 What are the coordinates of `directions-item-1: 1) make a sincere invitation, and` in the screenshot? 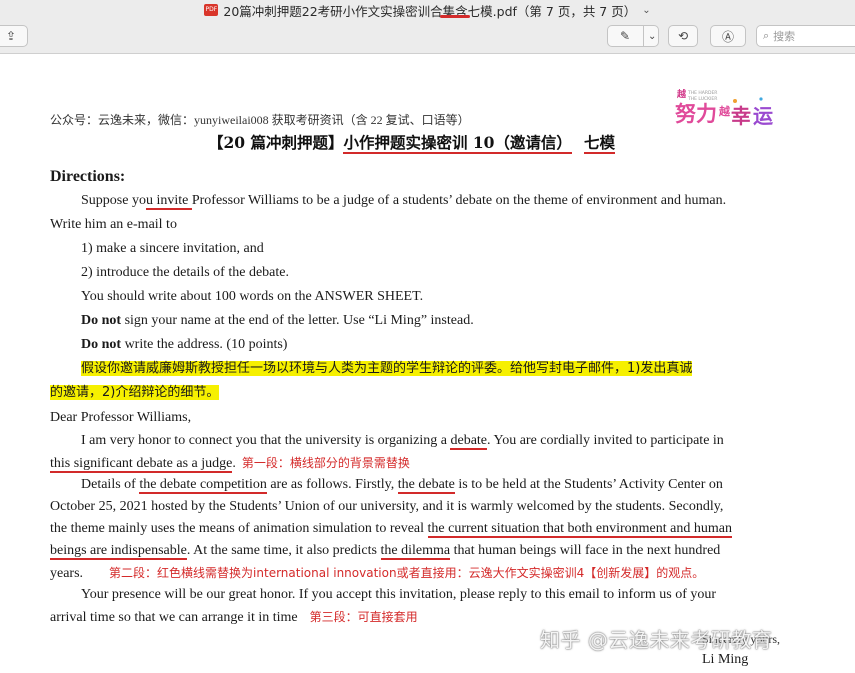 It's located at (172, 248).